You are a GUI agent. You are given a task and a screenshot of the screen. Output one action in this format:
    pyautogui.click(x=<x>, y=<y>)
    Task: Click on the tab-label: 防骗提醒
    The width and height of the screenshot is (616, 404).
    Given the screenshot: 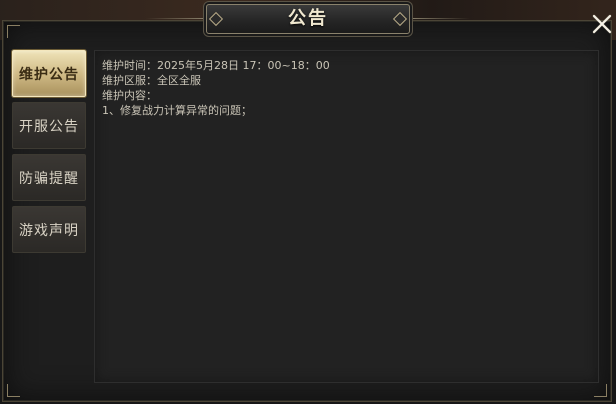 What is the action you would take?
    pyautogui.click(x=49, y=178)
    